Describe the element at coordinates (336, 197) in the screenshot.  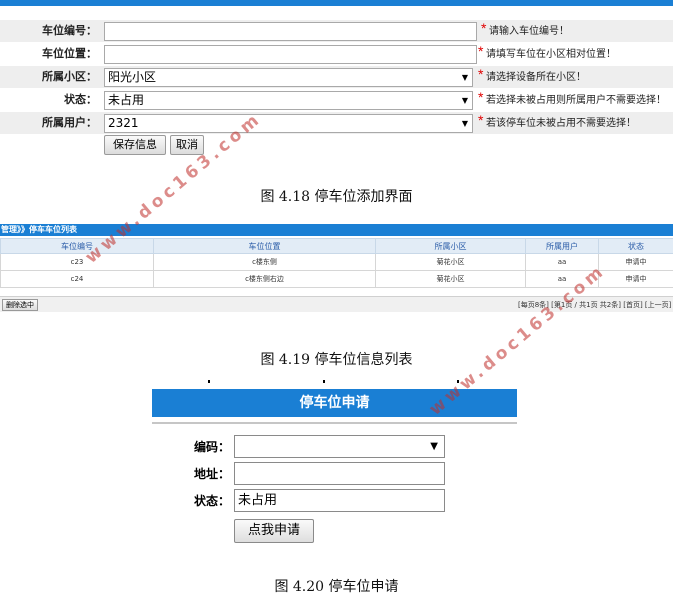
I see `figure-caption-4-18: 图 4.18 停车位添加界面` at that location.